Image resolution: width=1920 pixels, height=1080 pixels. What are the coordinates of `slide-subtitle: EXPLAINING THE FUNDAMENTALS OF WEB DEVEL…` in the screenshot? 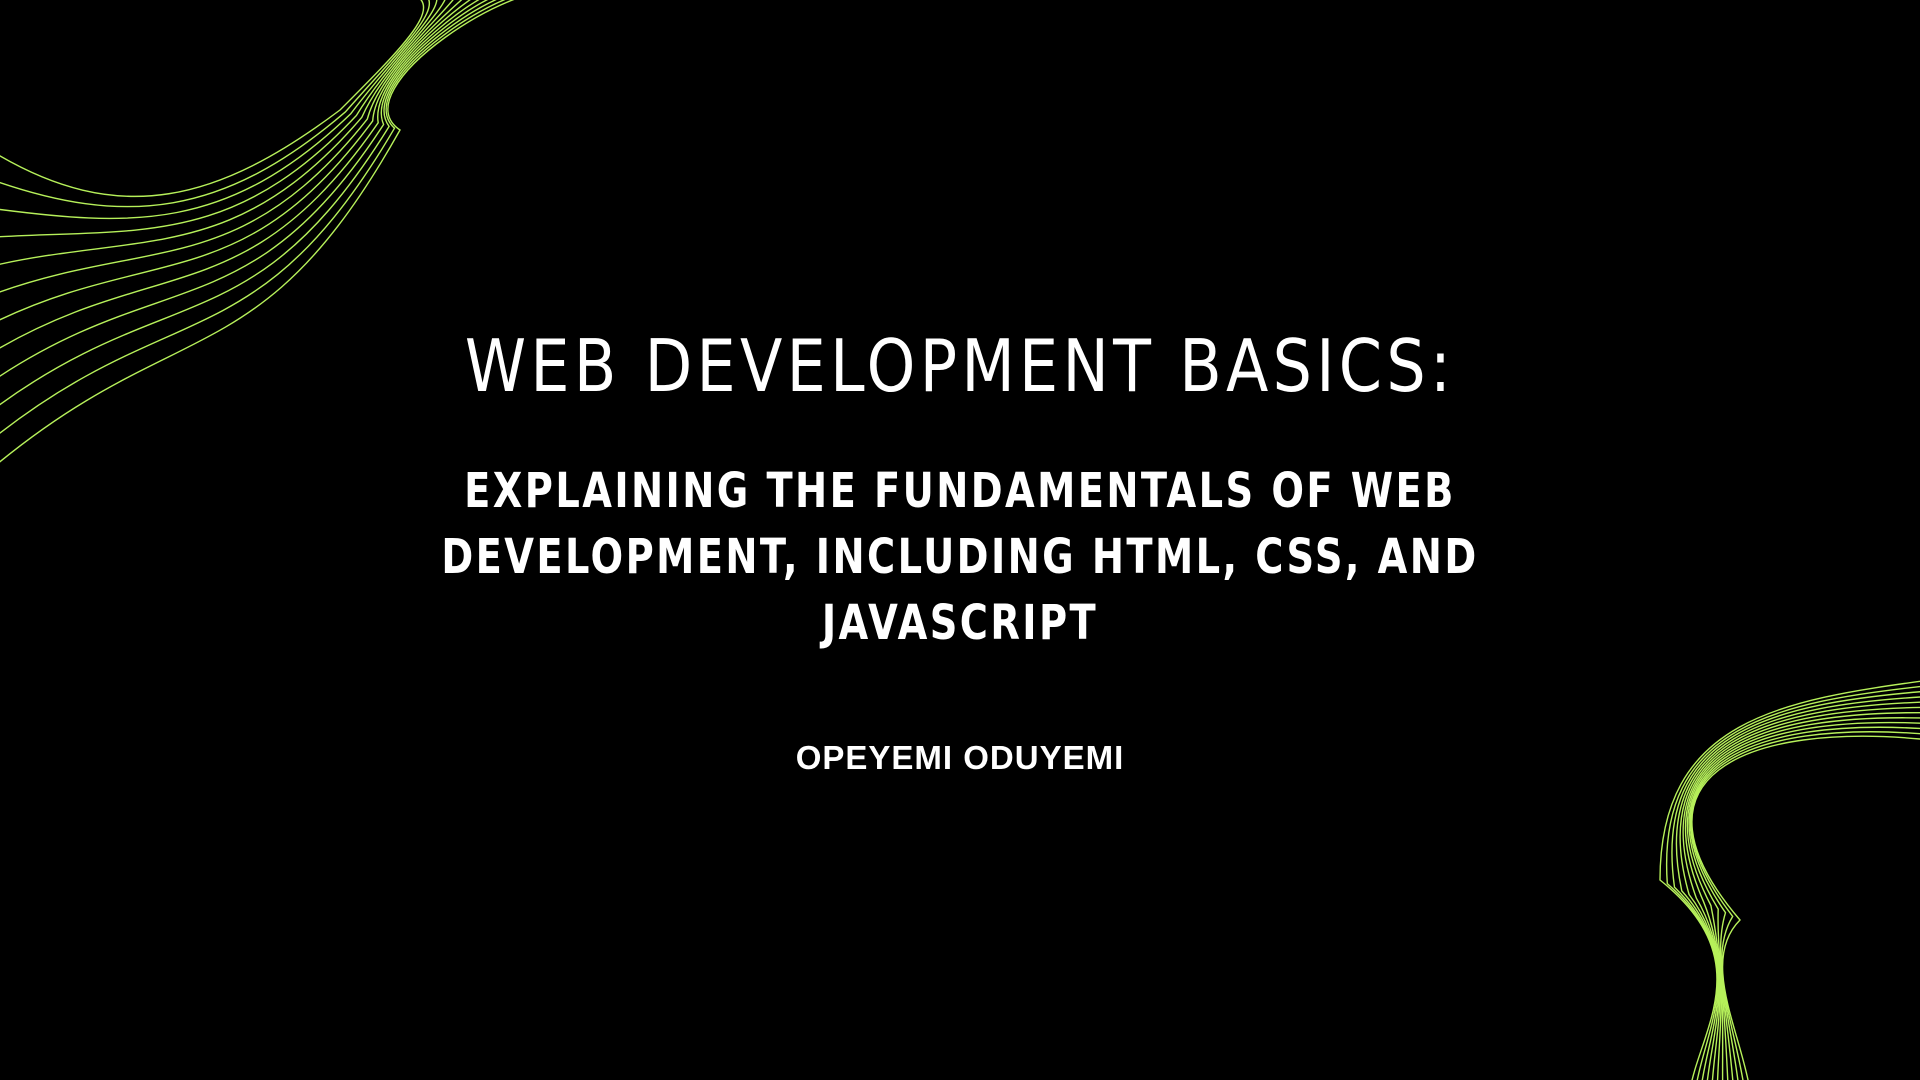 It's located at (960, 557).